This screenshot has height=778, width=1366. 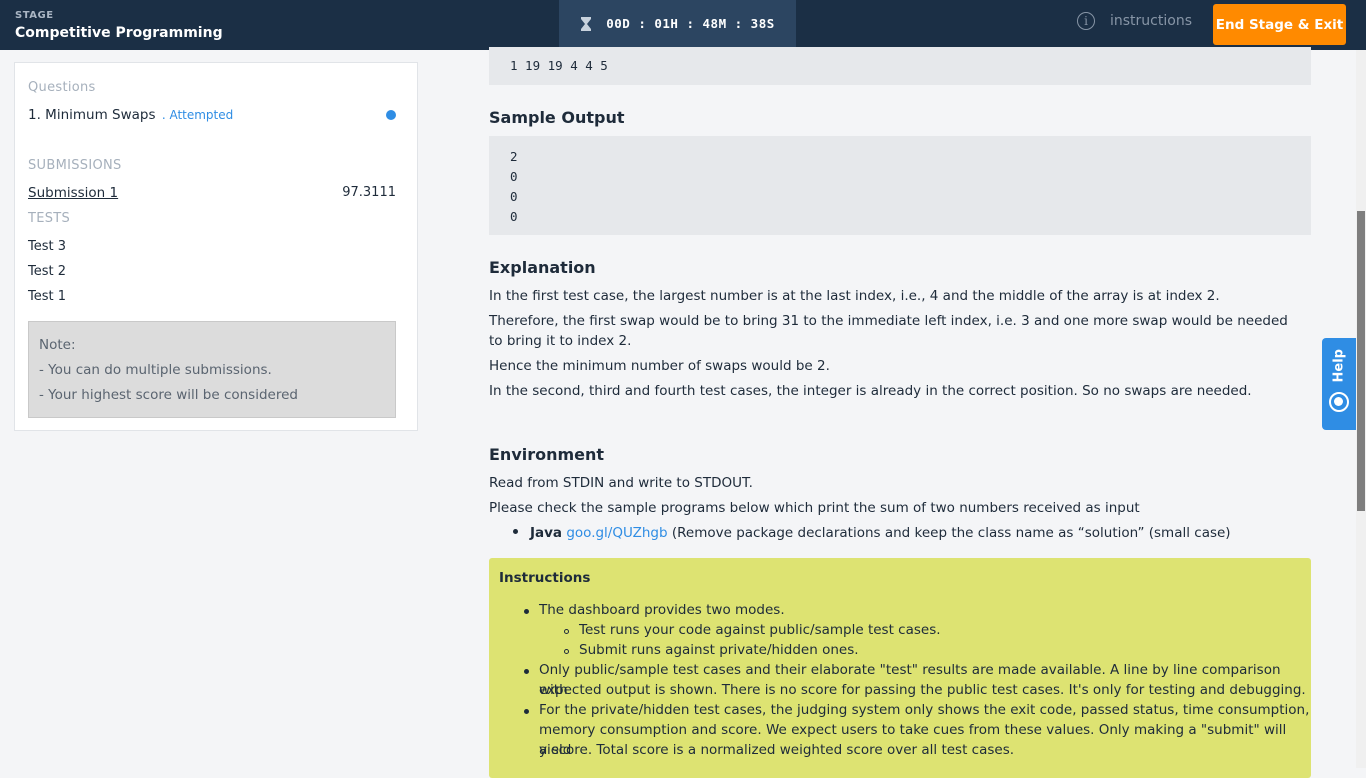 I want to click on question-status: . Attempted, so click(x=197, y=115).